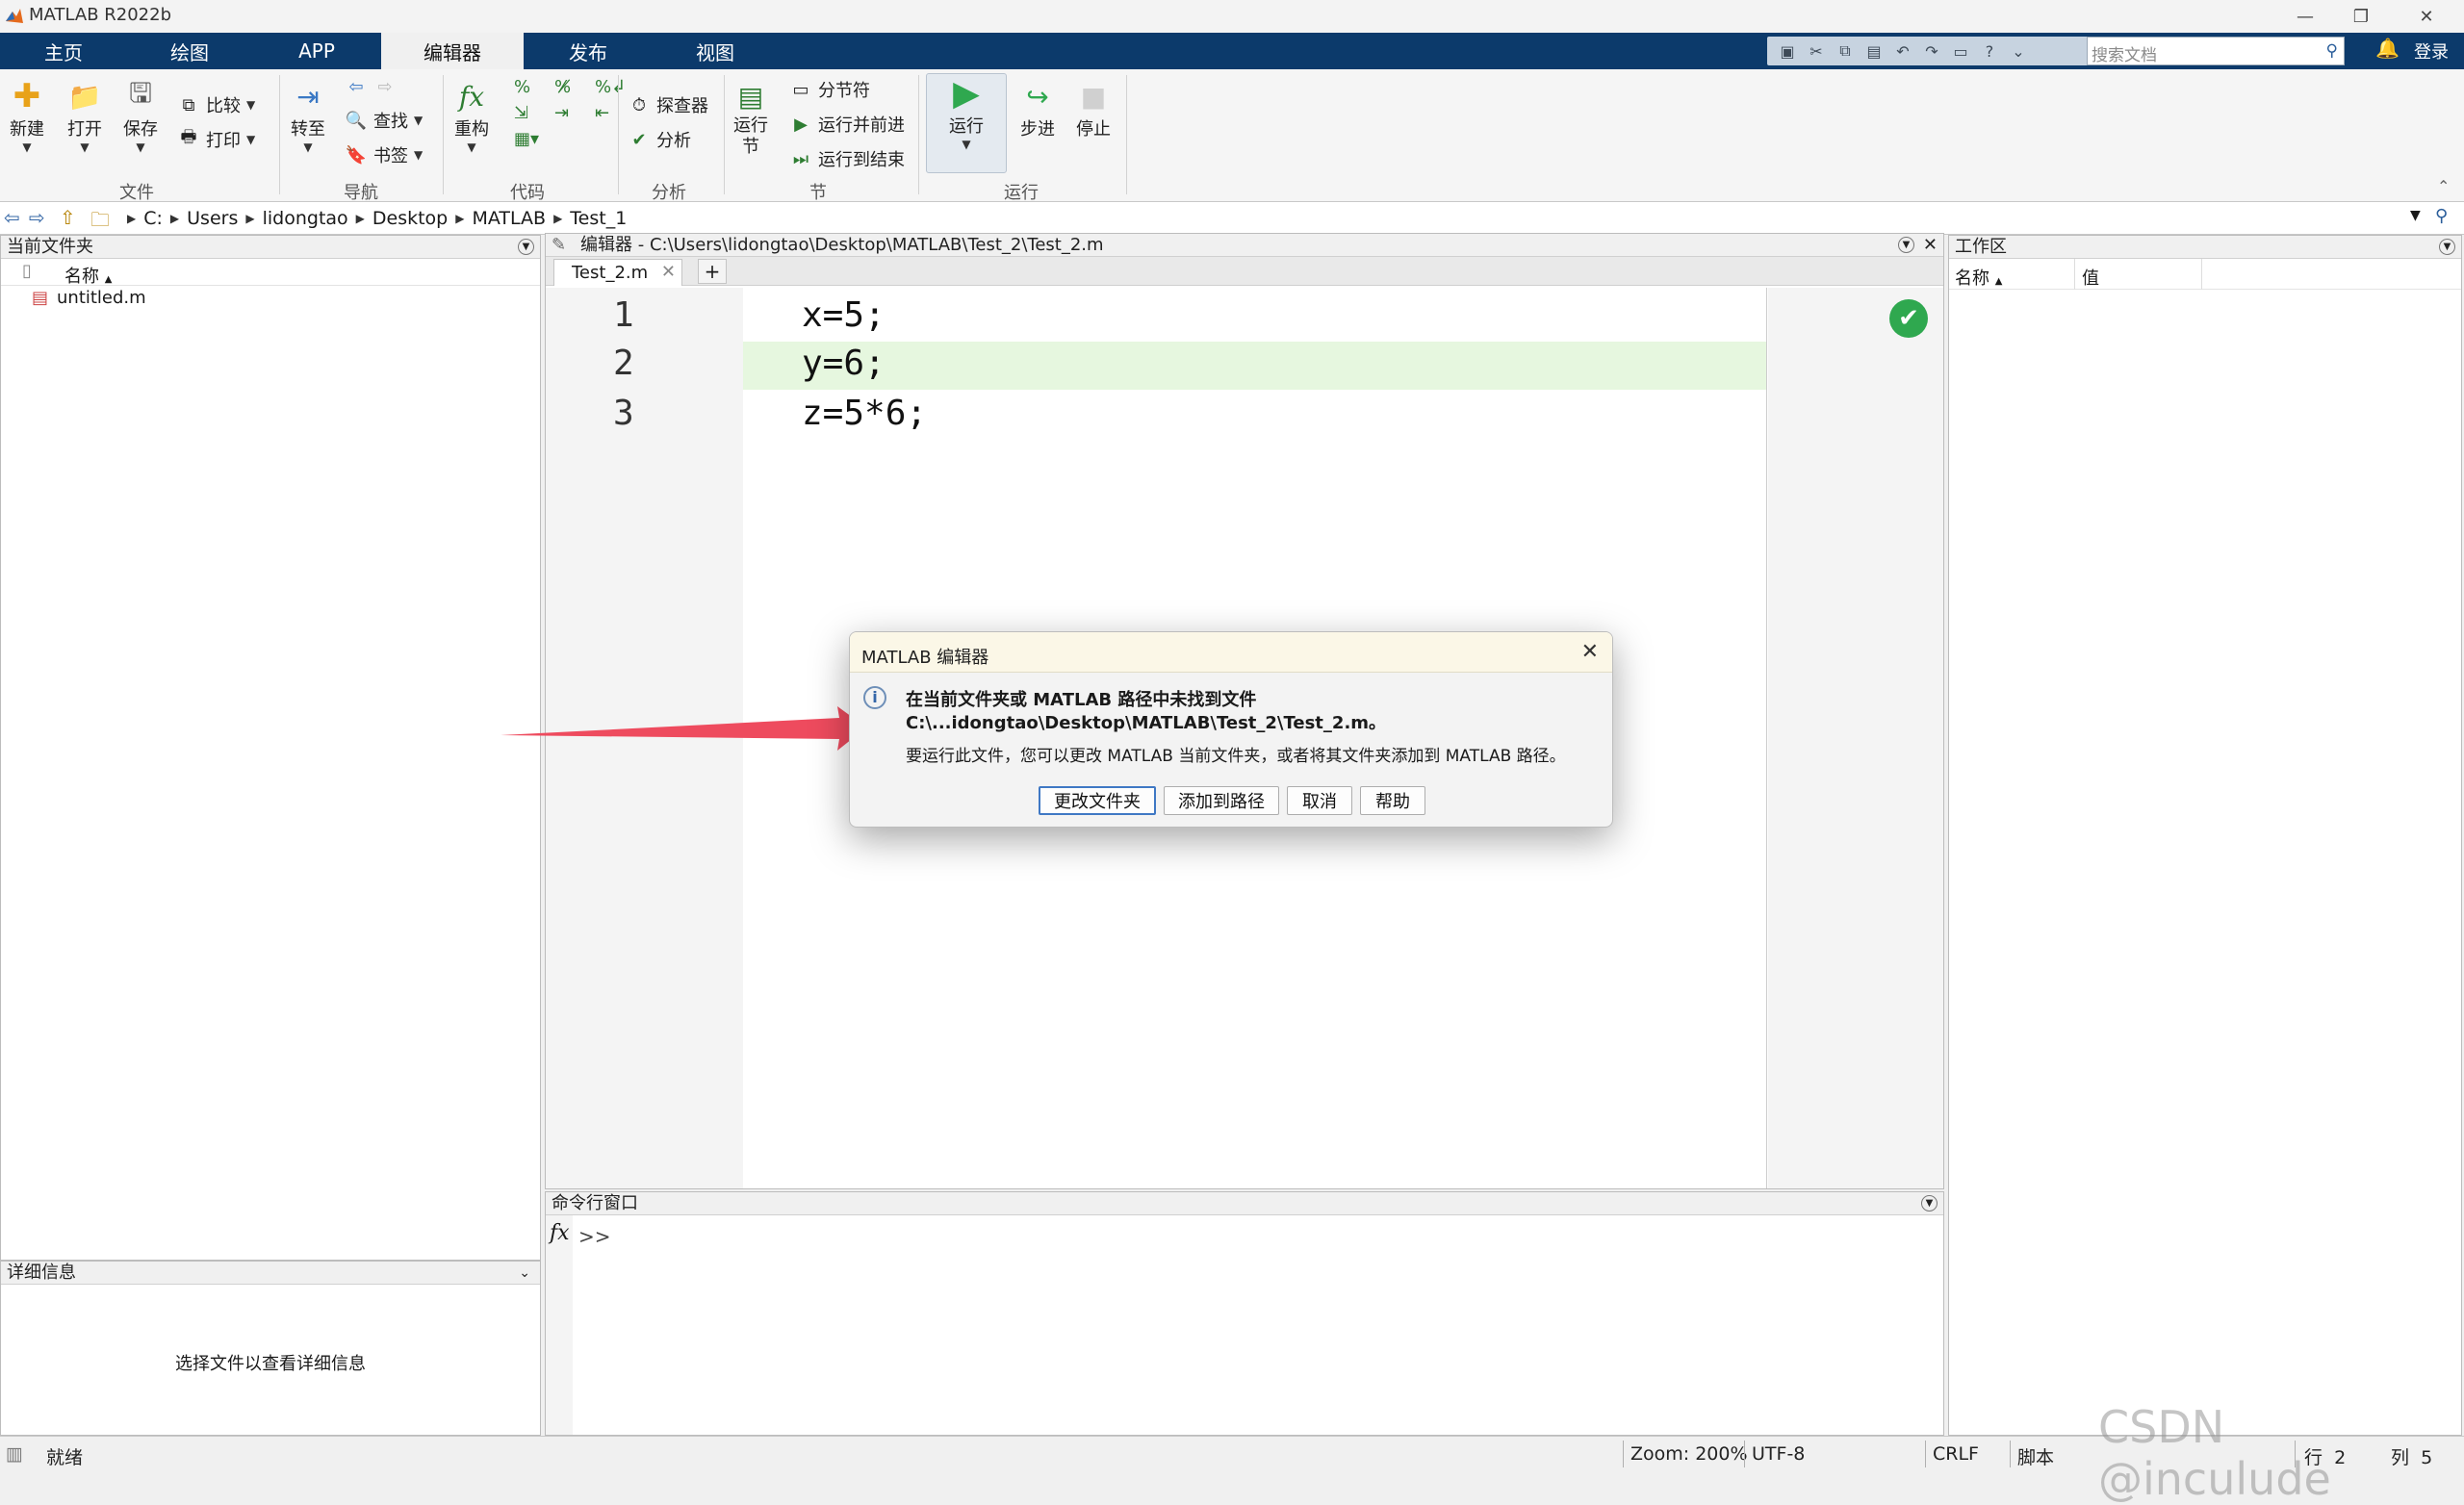 The width and height of the screenshot is (2464, 1505). What do you see at coordinates (712, 271) in the screenshot?
I see `add-tab-button: +` at bounding box center [712, 271].